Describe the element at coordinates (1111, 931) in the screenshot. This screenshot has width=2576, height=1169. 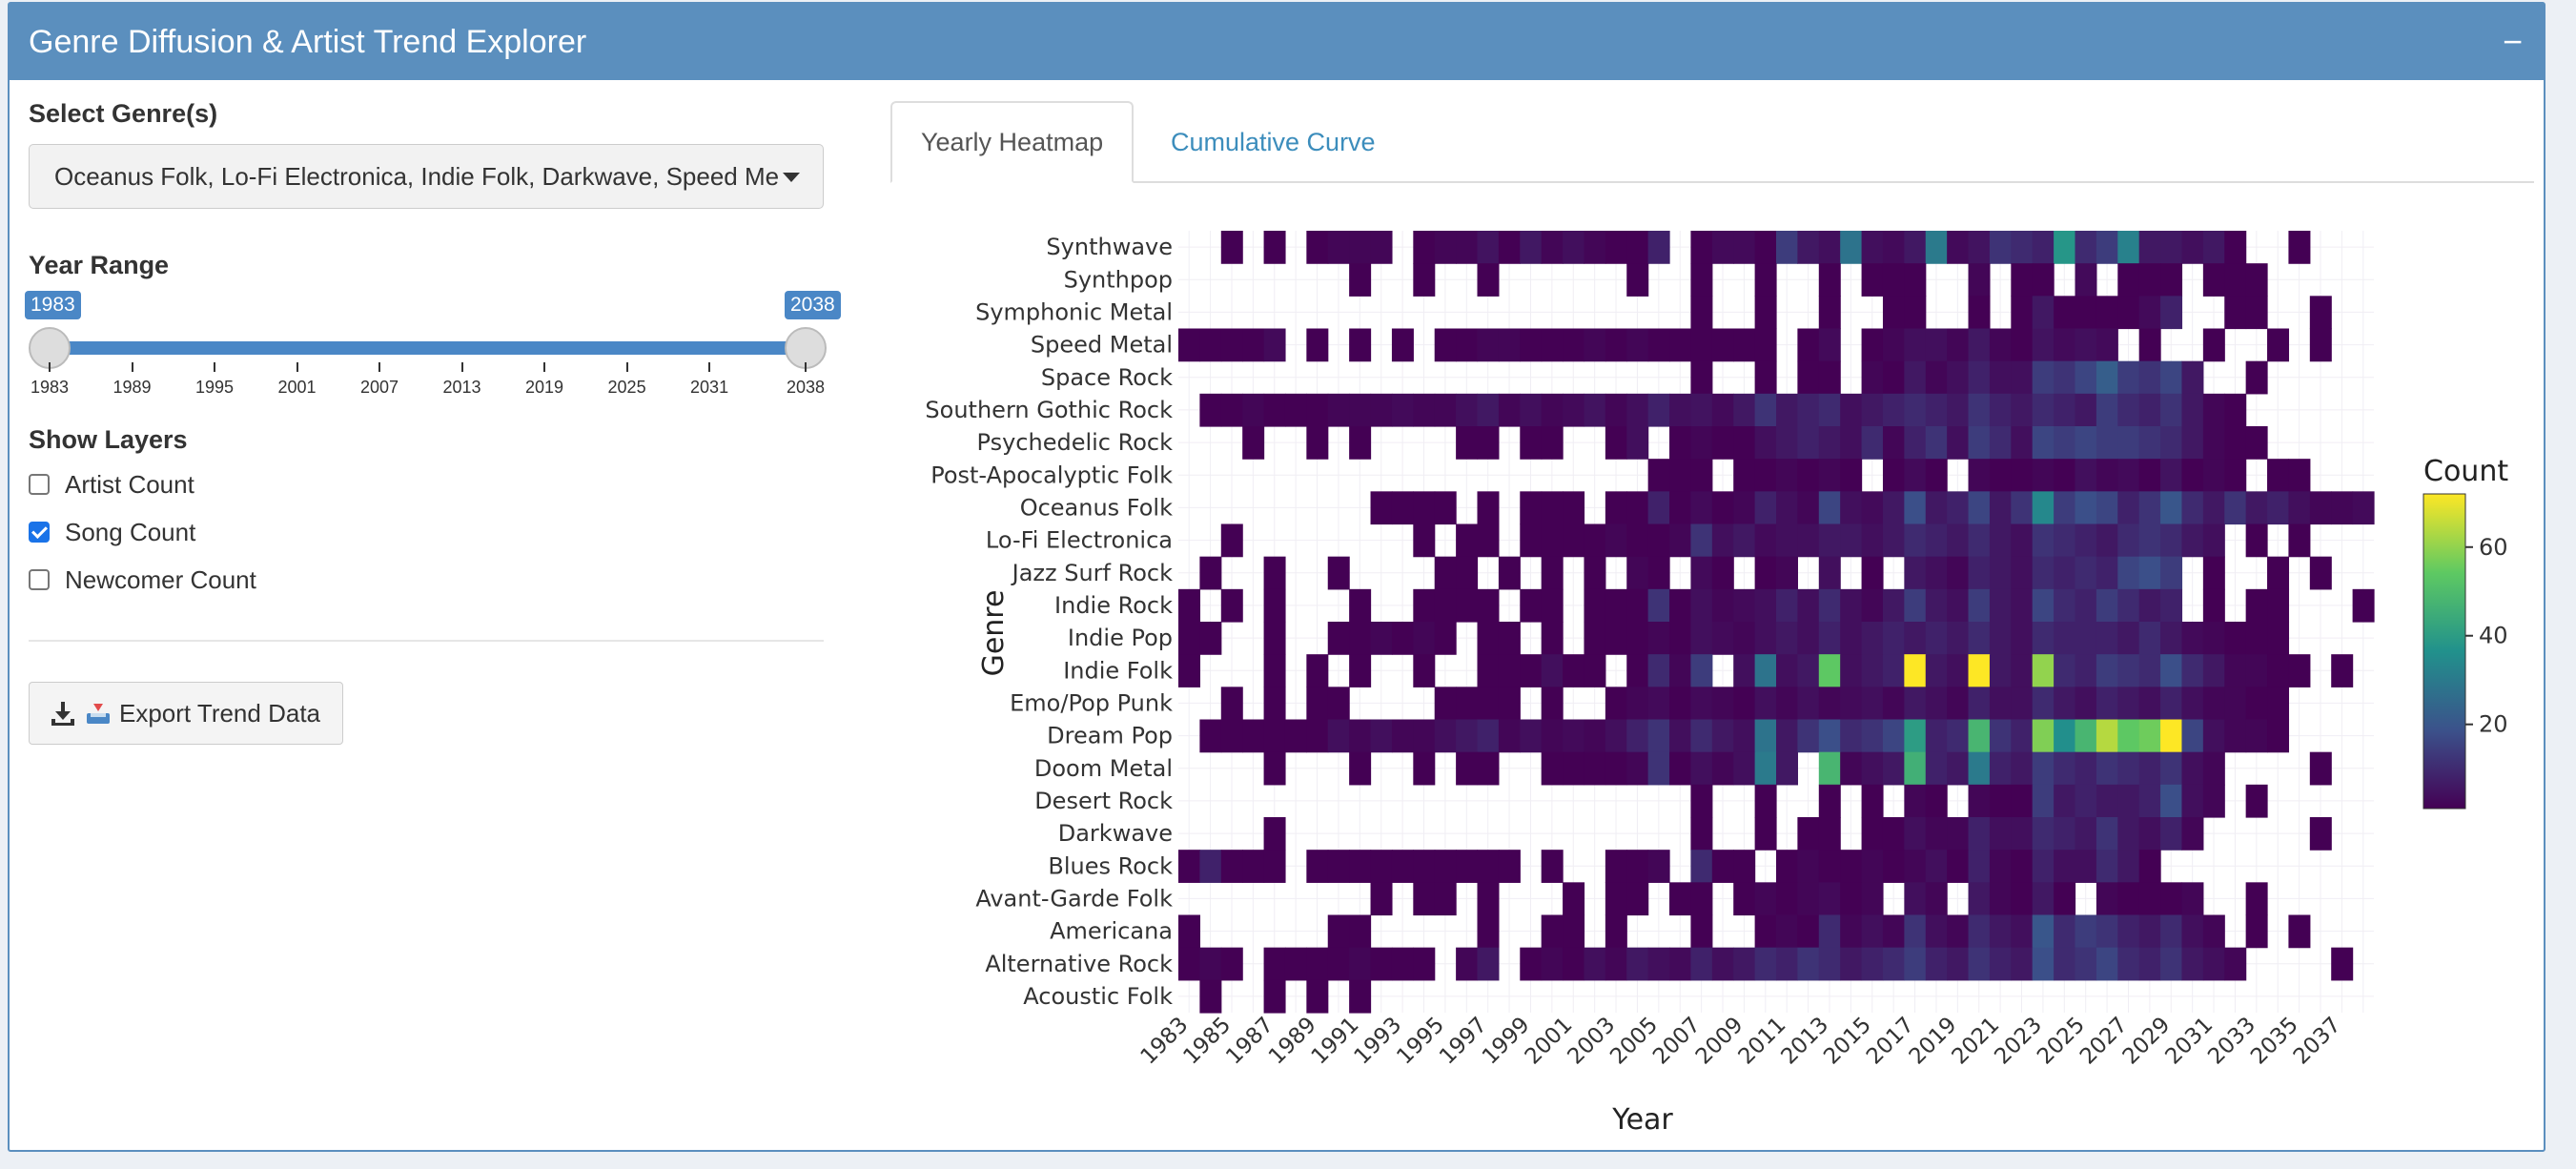
I see `y-tick-label: Americana` at that location.